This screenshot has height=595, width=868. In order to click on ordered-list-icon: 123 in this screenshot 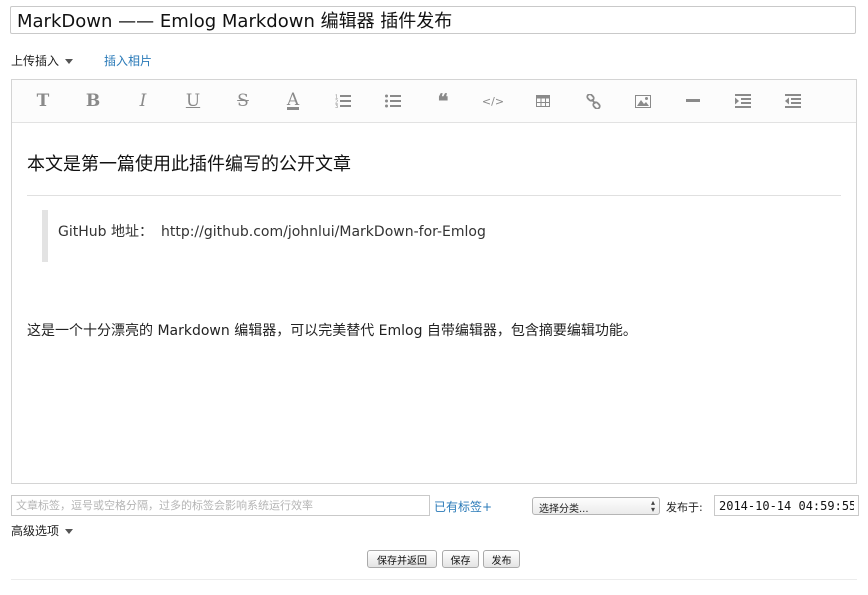, I will do `click(343, 101)`.